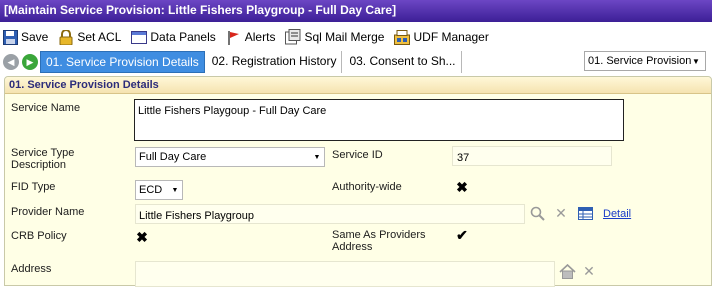  What do you see at coordinates (151, 190) in the screenshot?
I see `fid-type-value: ECD` at bounding box center [151, 190].